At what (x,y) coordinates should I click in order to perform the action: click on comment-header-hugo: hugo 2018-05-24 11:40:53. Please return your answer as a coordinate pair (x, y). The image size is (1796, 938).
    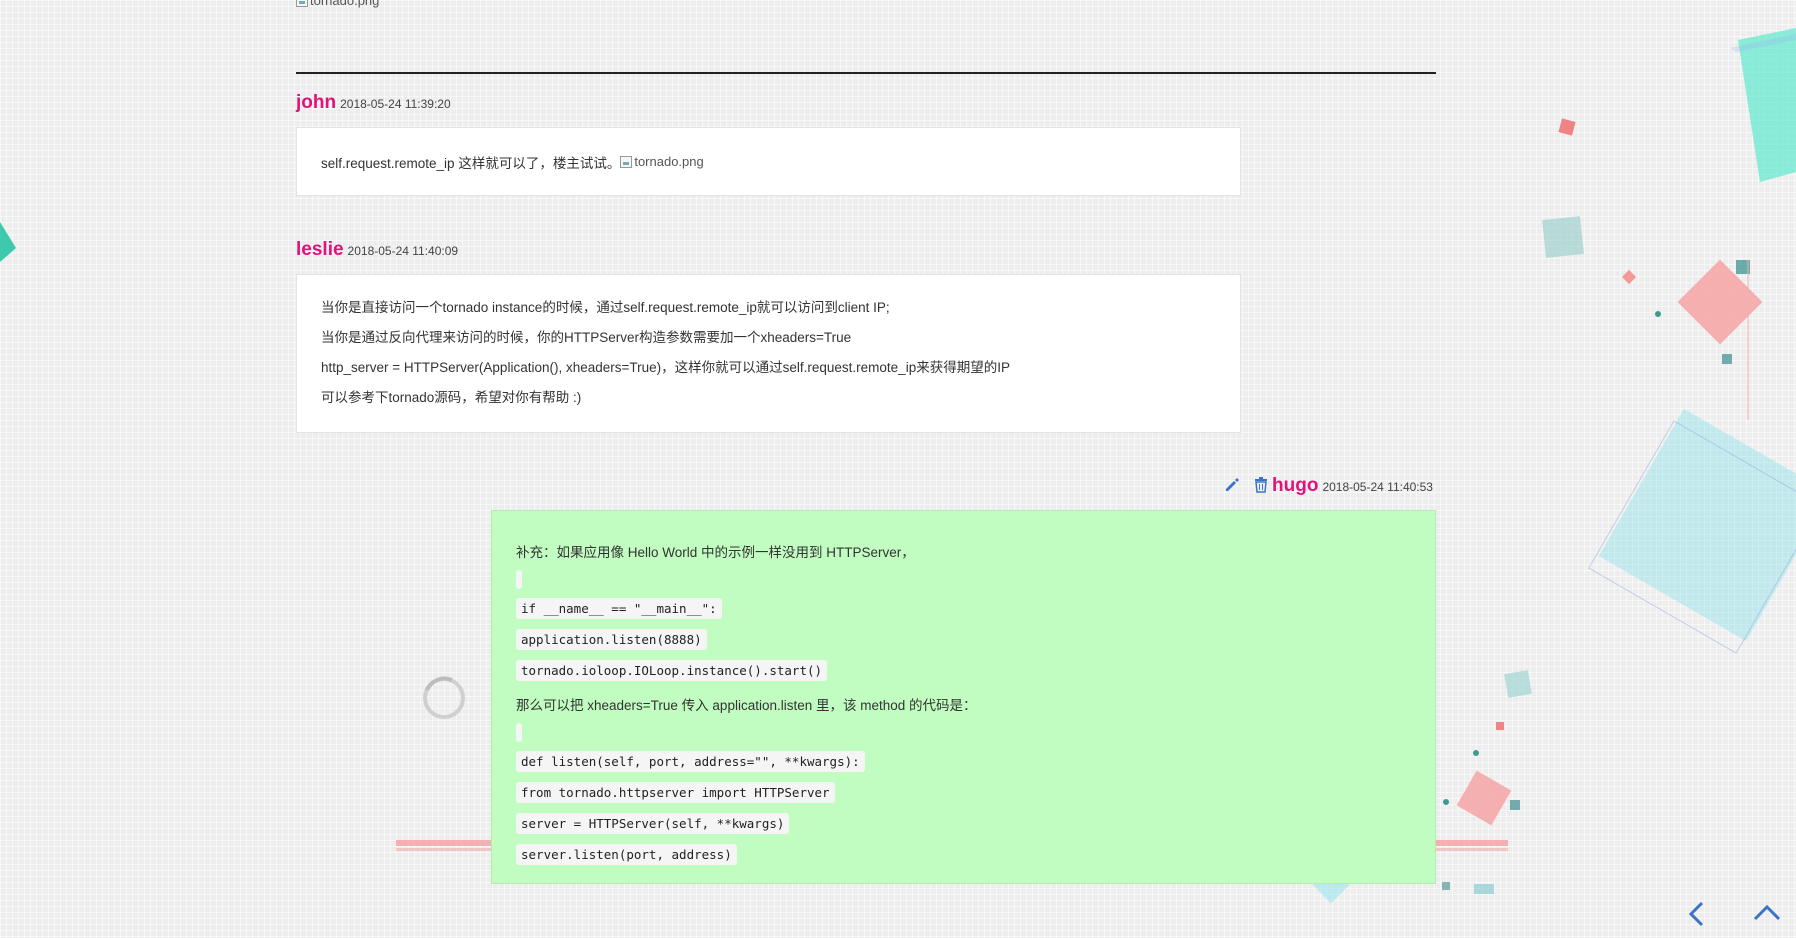
    Looking at the image, I should click on (1352, 486).